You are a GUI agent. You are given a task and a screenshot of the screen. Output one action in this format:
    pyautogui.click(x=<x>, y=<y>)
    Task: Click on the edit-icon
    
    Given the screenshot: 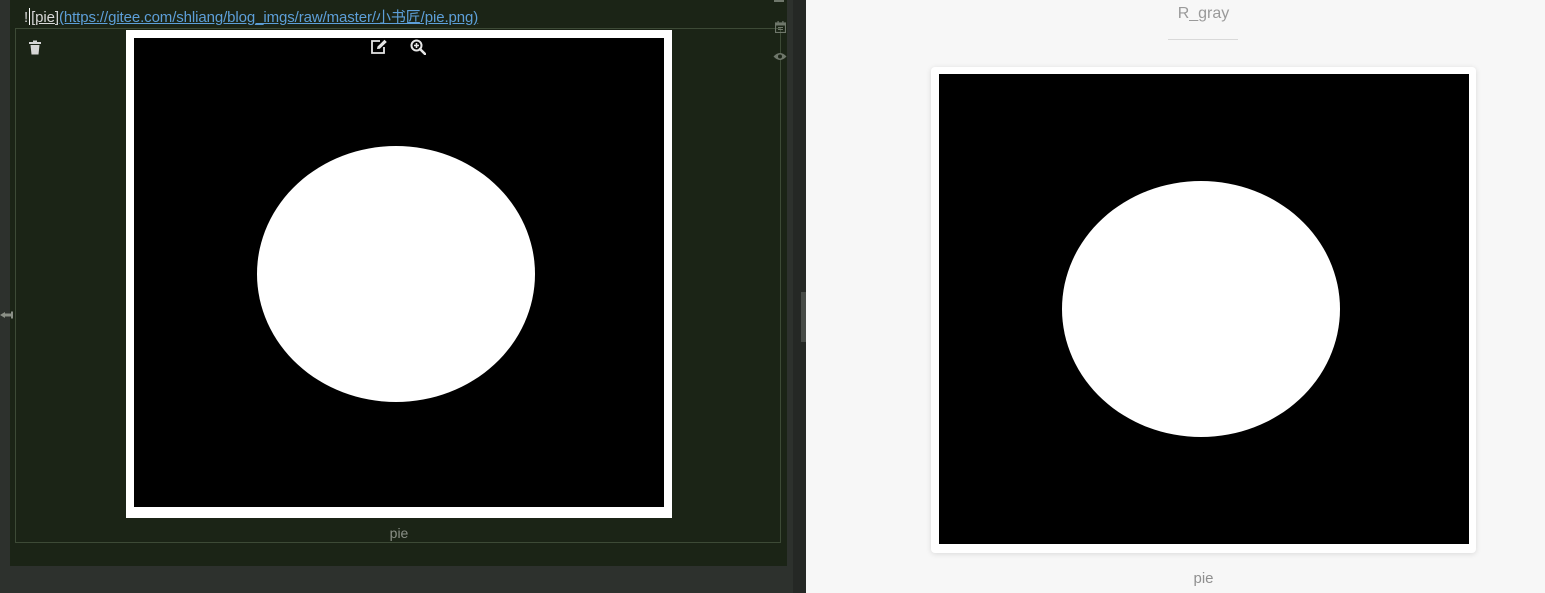 What is the action you would take?
    pyautogui.click(x=379, y=46)
    